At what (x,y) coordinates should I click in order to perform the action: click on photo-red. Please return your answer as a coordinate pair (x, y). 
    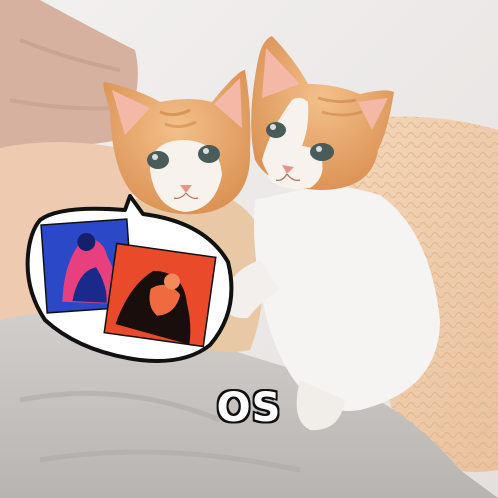
    Looking at the image, I should click on (160, 295).